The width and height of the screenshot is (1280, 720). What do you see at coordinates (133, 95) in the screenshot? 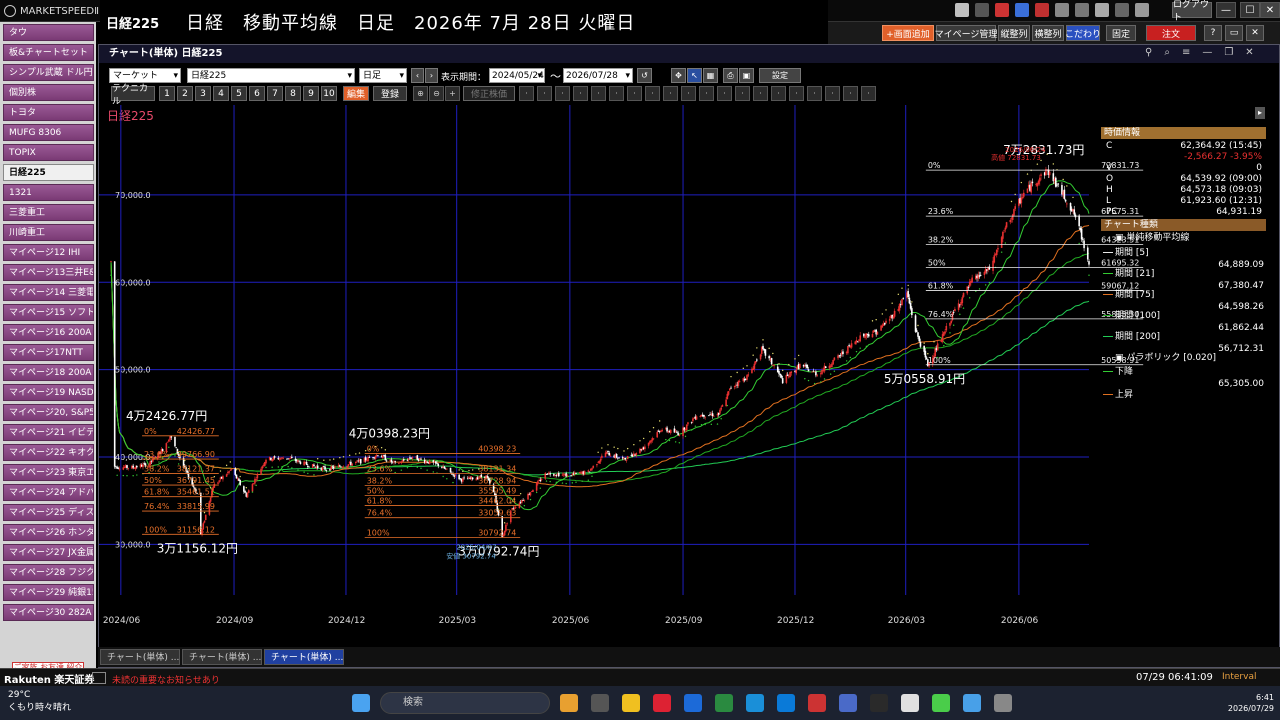
I see `technical-button: テクニカル` at bounding box center [133, 95].